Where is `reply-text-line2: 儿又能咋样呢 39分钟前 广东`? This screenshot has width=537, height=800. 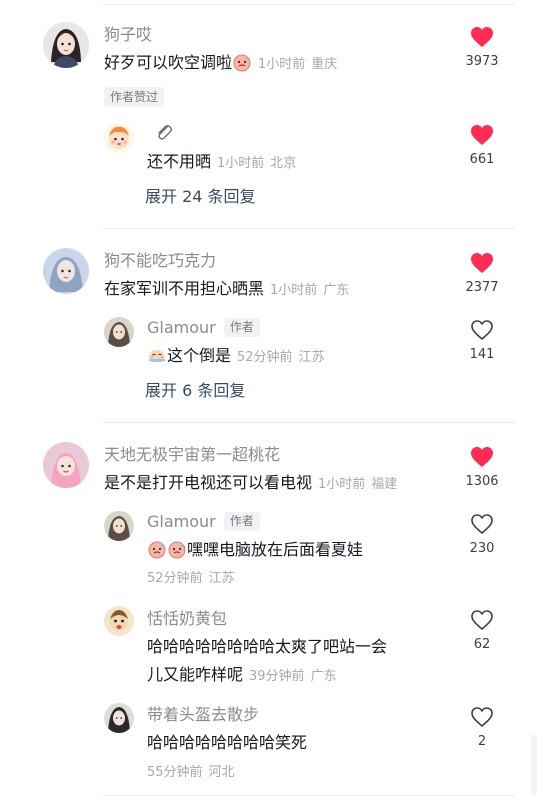 reply-text-line2: 儿又能咋样呢 39分钟前 广东 is located at coordinates (242, 676).